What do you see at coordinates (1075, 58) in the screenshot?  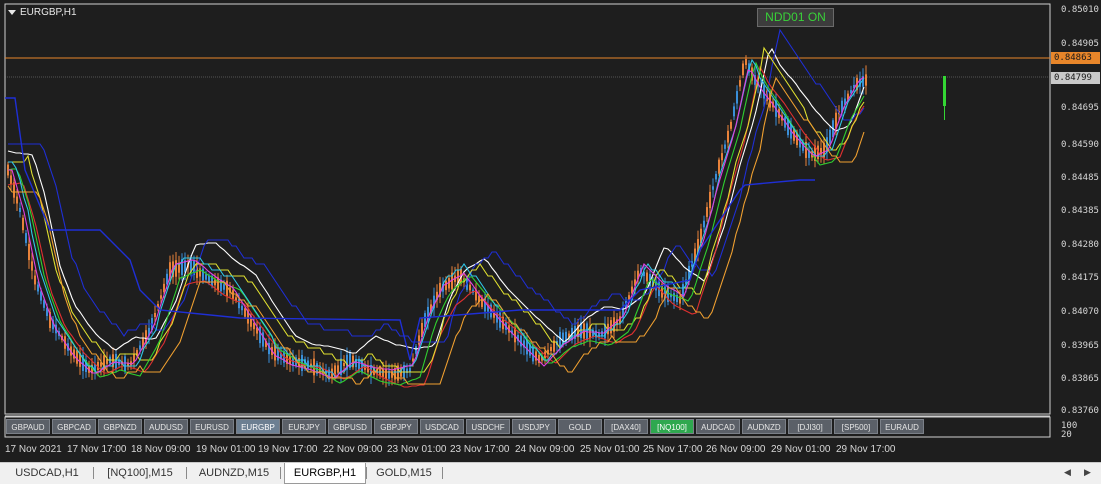 I see `hline-price-tag: 0.84863` at bounding box center [1075, 58].